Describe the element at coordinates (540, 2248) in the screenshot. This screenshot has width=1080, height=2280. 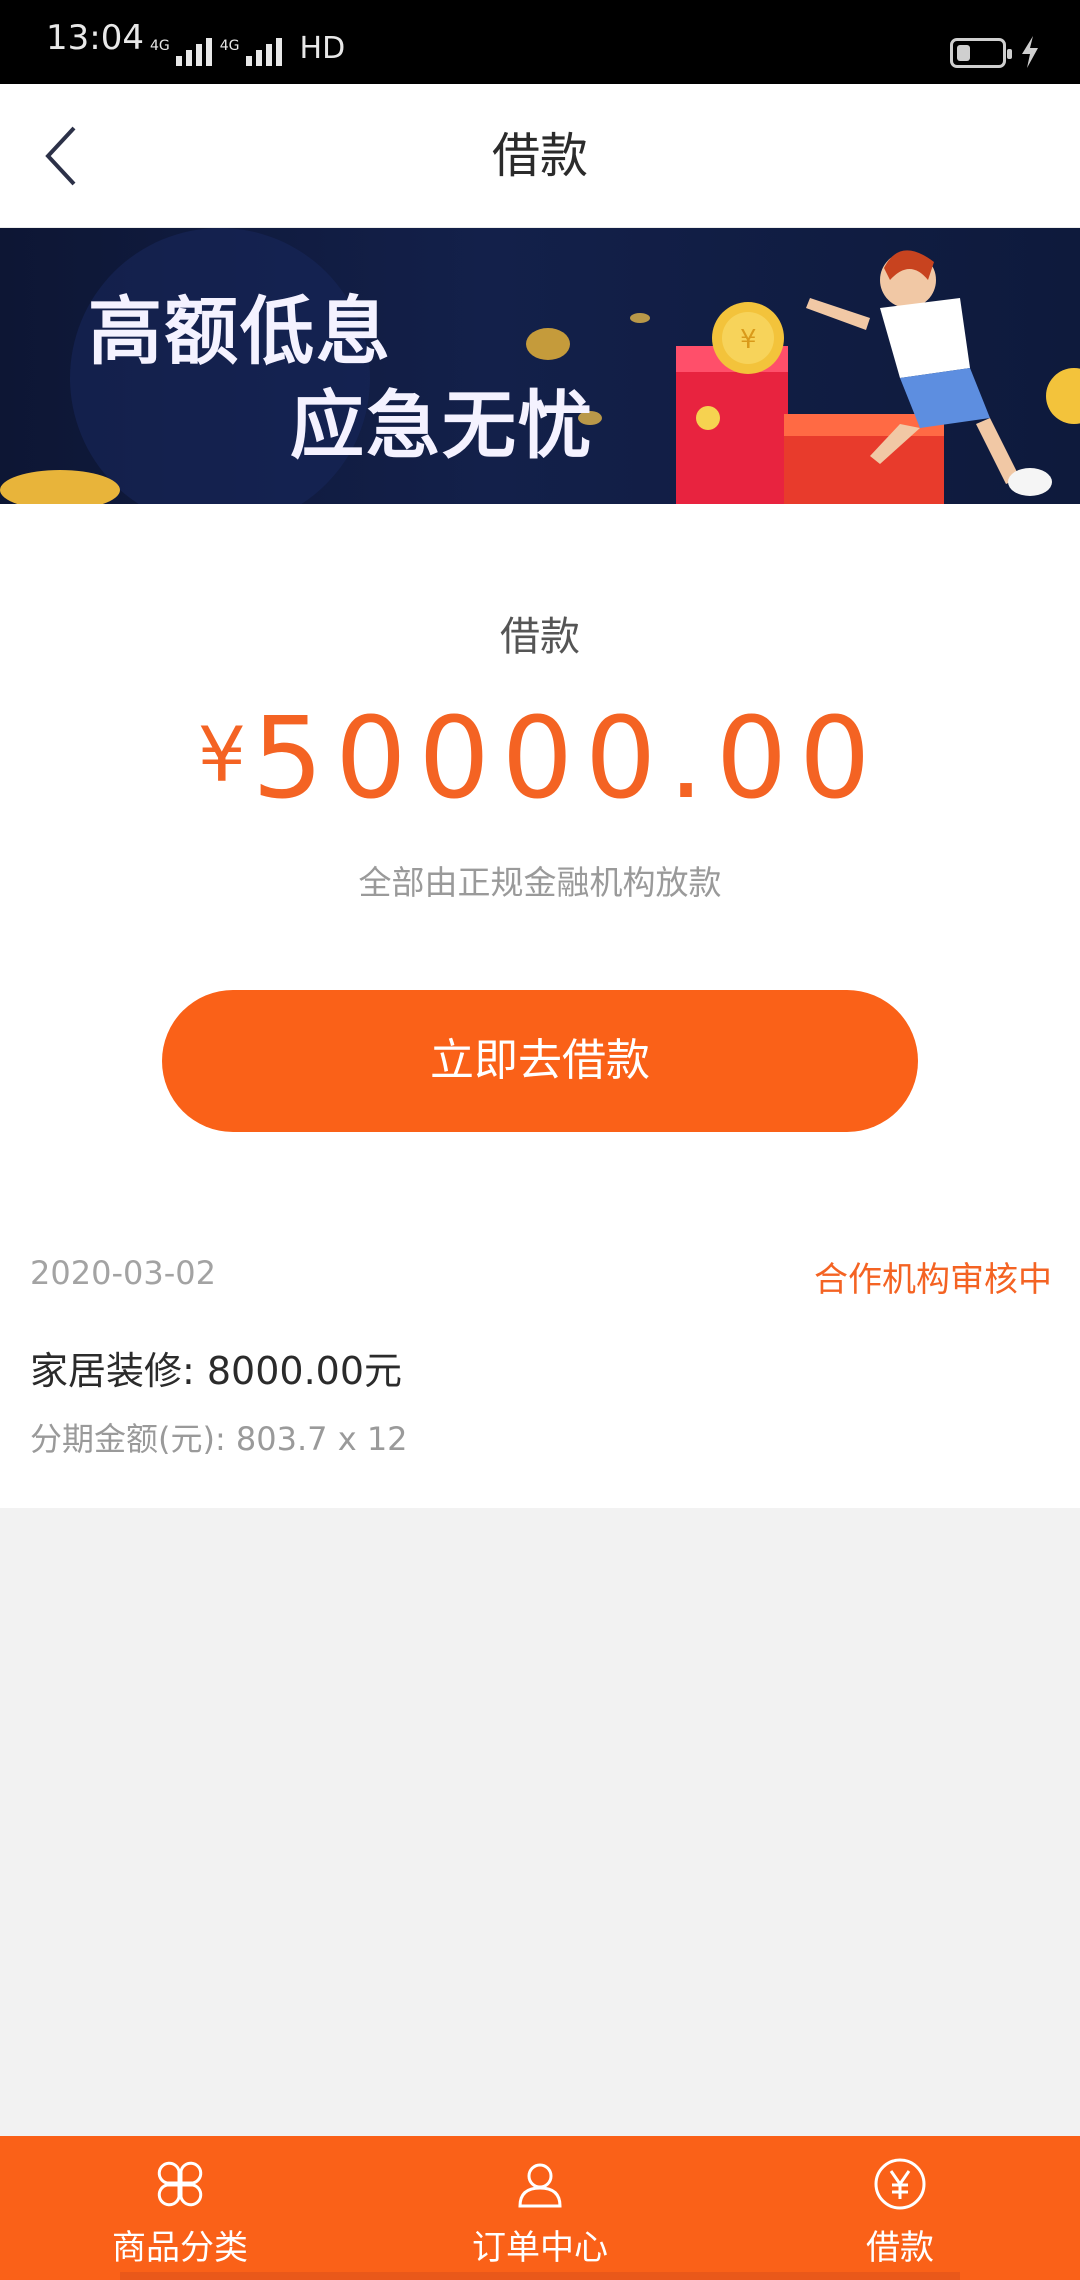
I see `tab-label: 订单中心` at that location.